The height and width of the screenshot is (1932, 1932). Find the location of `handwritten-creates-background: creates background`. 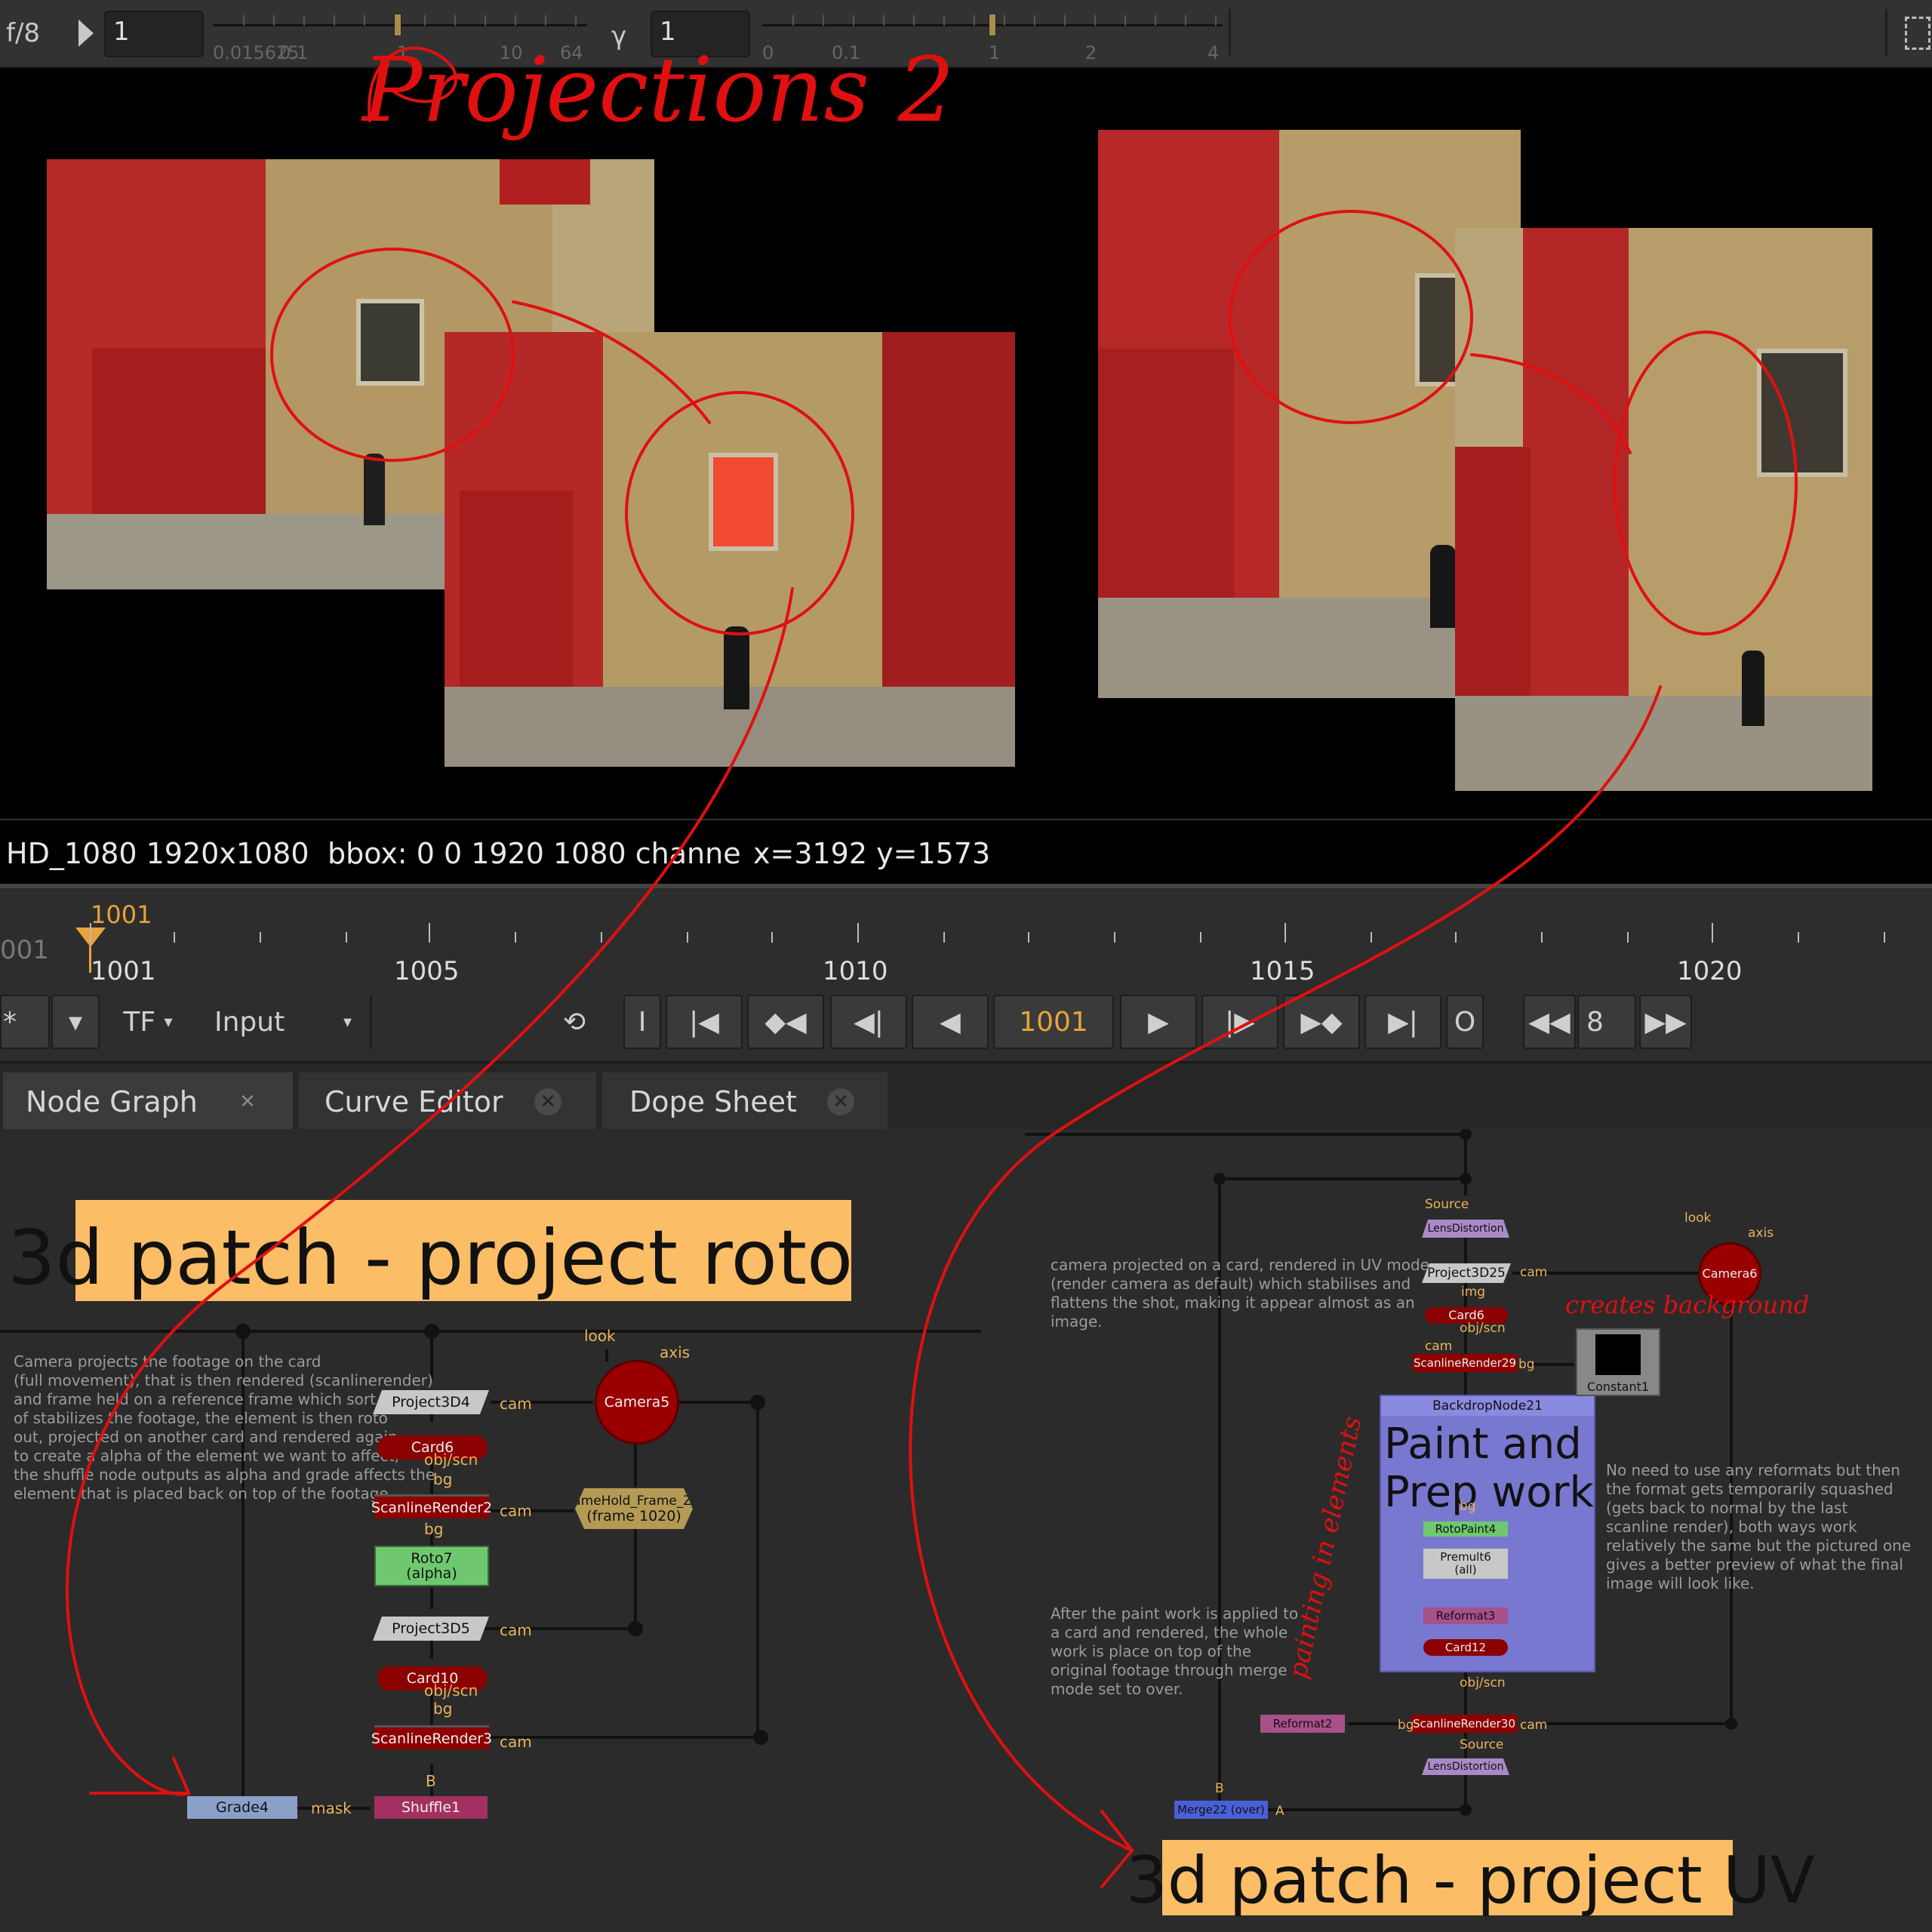

handwritten-creates-background: creates background is located at coordinates (1687, 1305).